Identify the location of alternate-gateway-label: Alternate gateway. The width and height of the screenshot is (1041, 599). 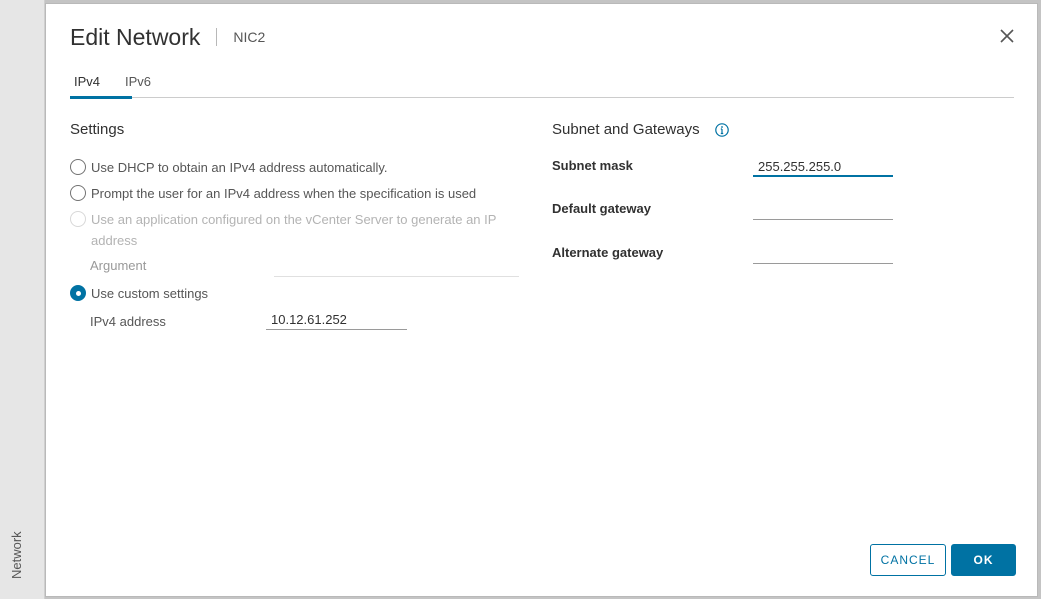
(608, 252).